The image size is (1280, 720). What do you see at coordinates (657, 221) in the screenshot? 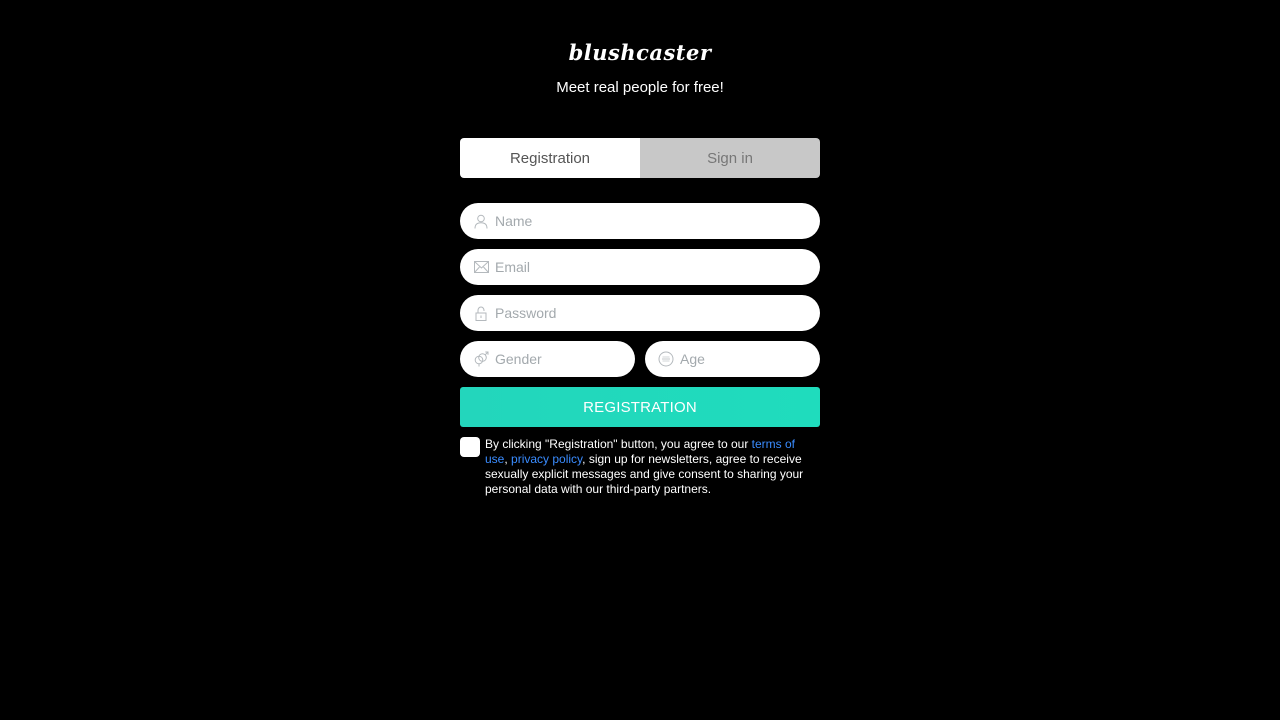
I see `name-input` at bounding box center [657, 221].